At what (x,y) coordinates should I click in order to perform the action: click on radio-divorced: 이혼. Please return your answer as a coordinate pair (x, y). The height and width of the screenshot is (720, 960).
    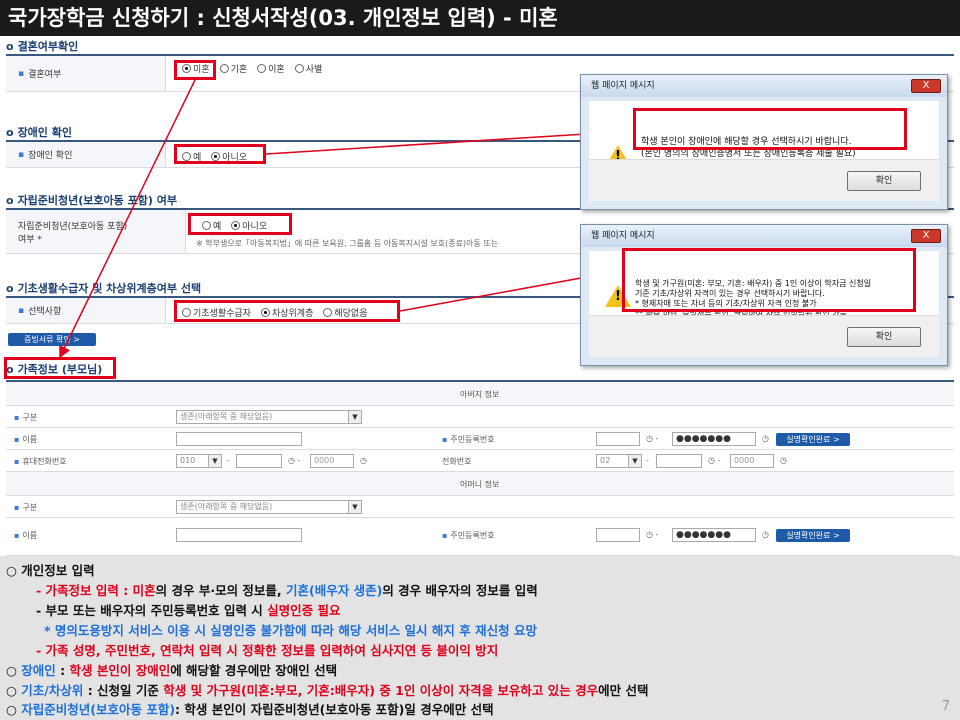
    Looking at the image, I should click on (271, 68).